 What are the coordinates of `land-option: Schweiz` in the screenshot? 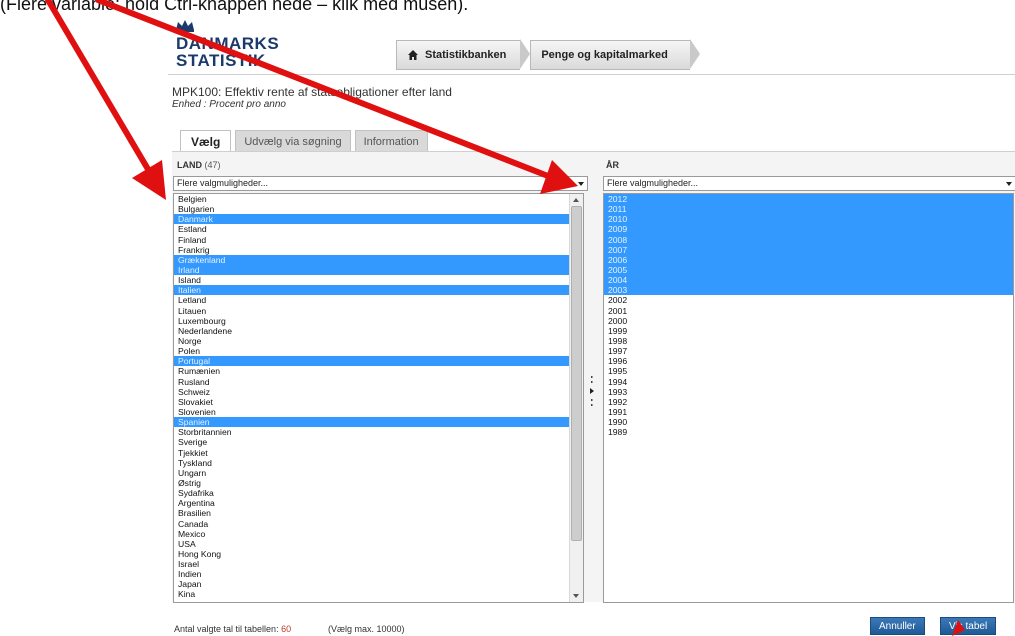 It's located at (378, 392).